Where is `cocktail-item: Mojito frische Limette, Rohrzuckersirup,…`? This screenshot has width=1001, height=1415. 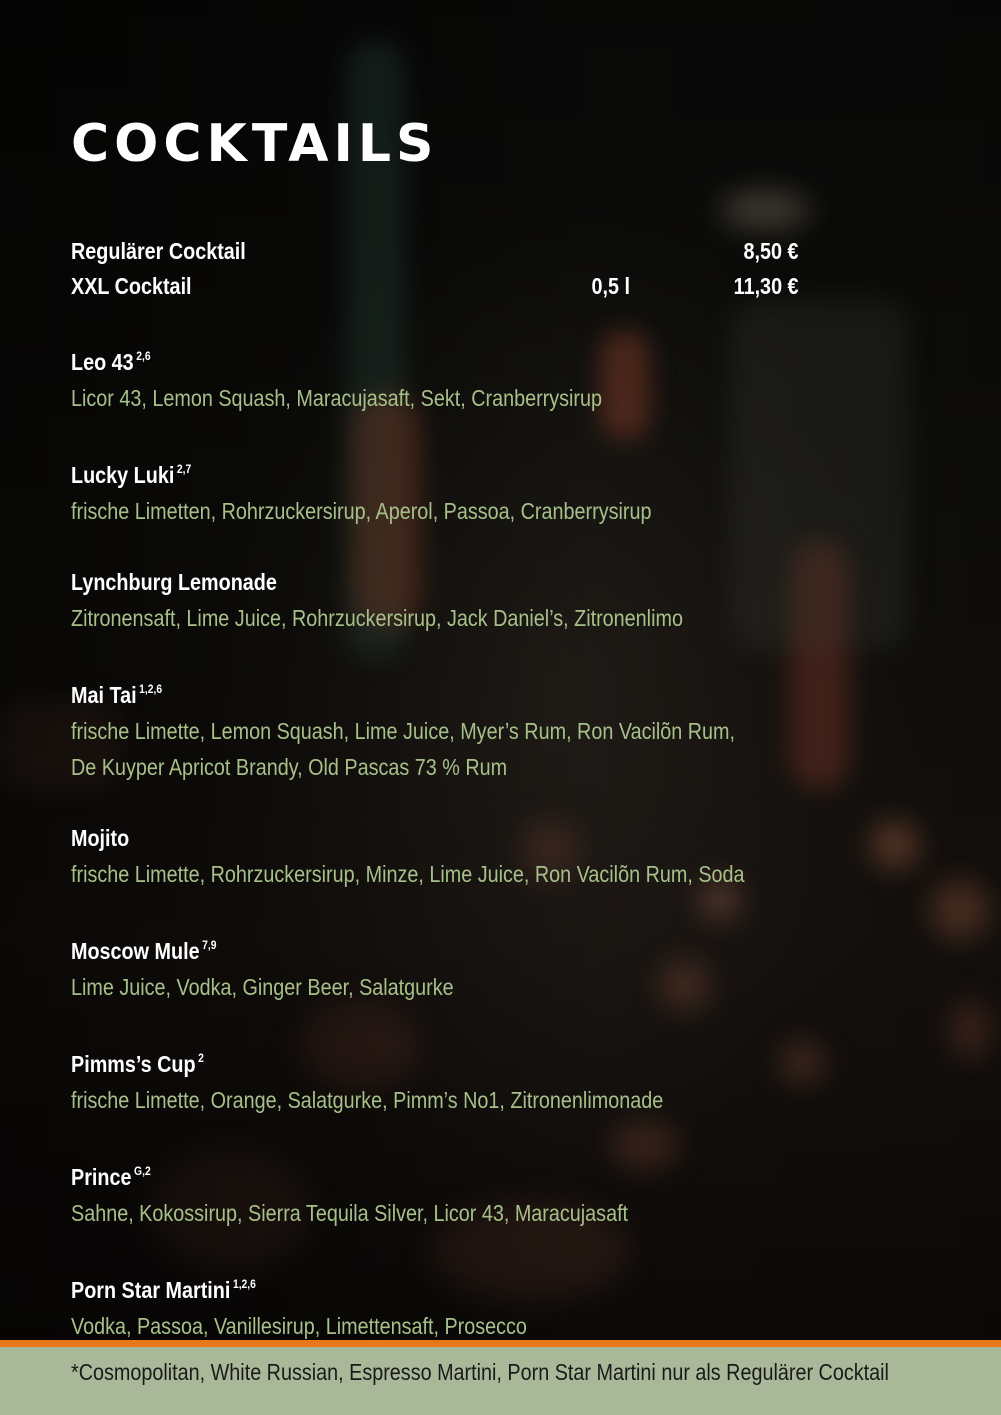 cocktail-item: Mojito frische Limette, Rohrzuckersirup,… is located at coordinates (501, 856).